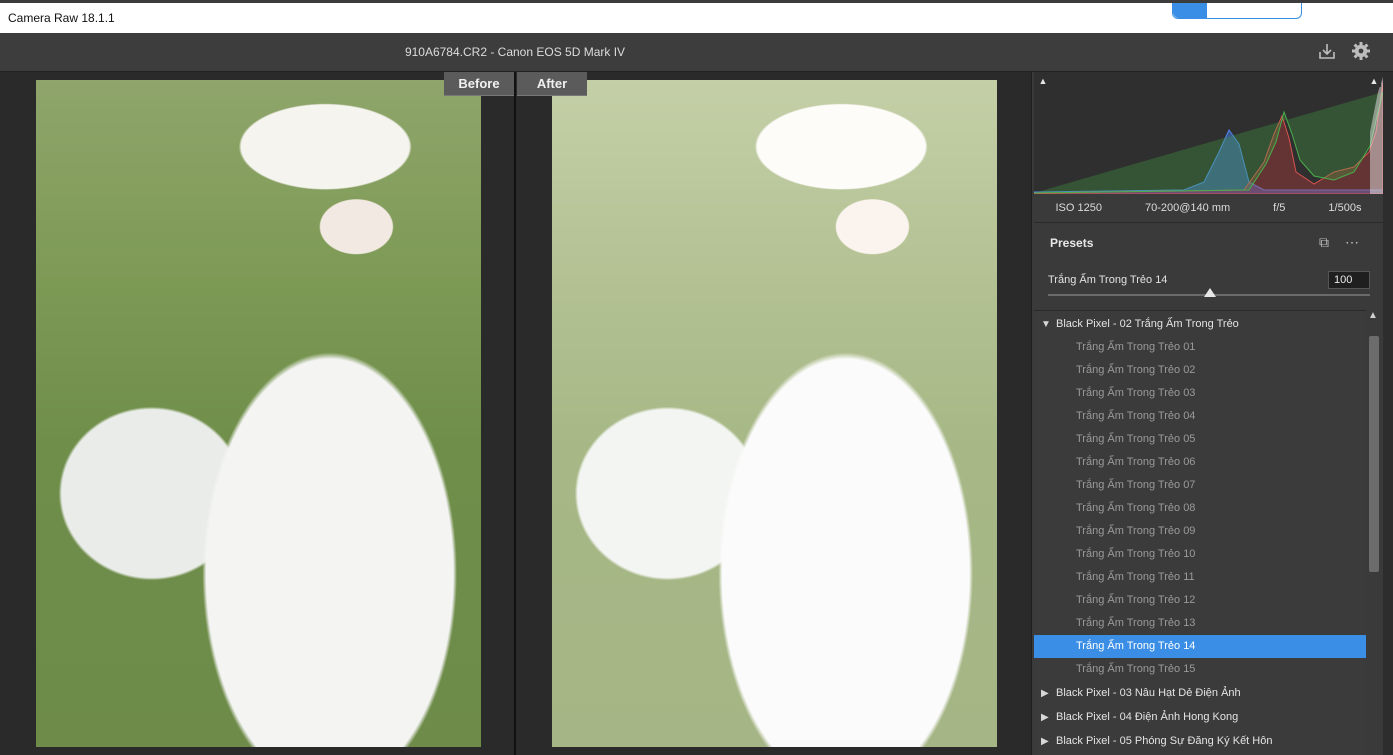  What do you see at coordinates (1349, 280) in the screenshot?
I see `amount-value-input: 100` at bounding box center [1349, 280].